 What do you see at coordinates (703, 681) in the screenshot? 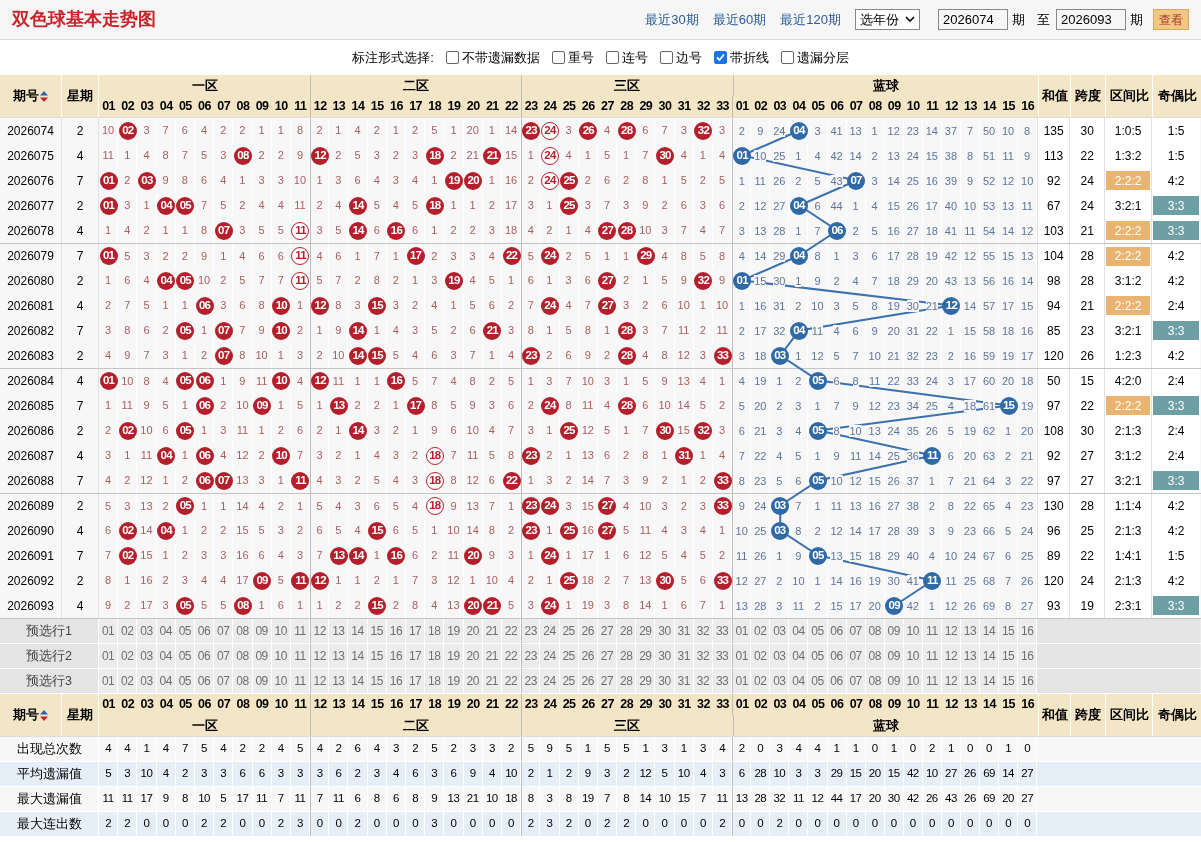
I see `preselect-number: 32` at bounding box center [703, 681].